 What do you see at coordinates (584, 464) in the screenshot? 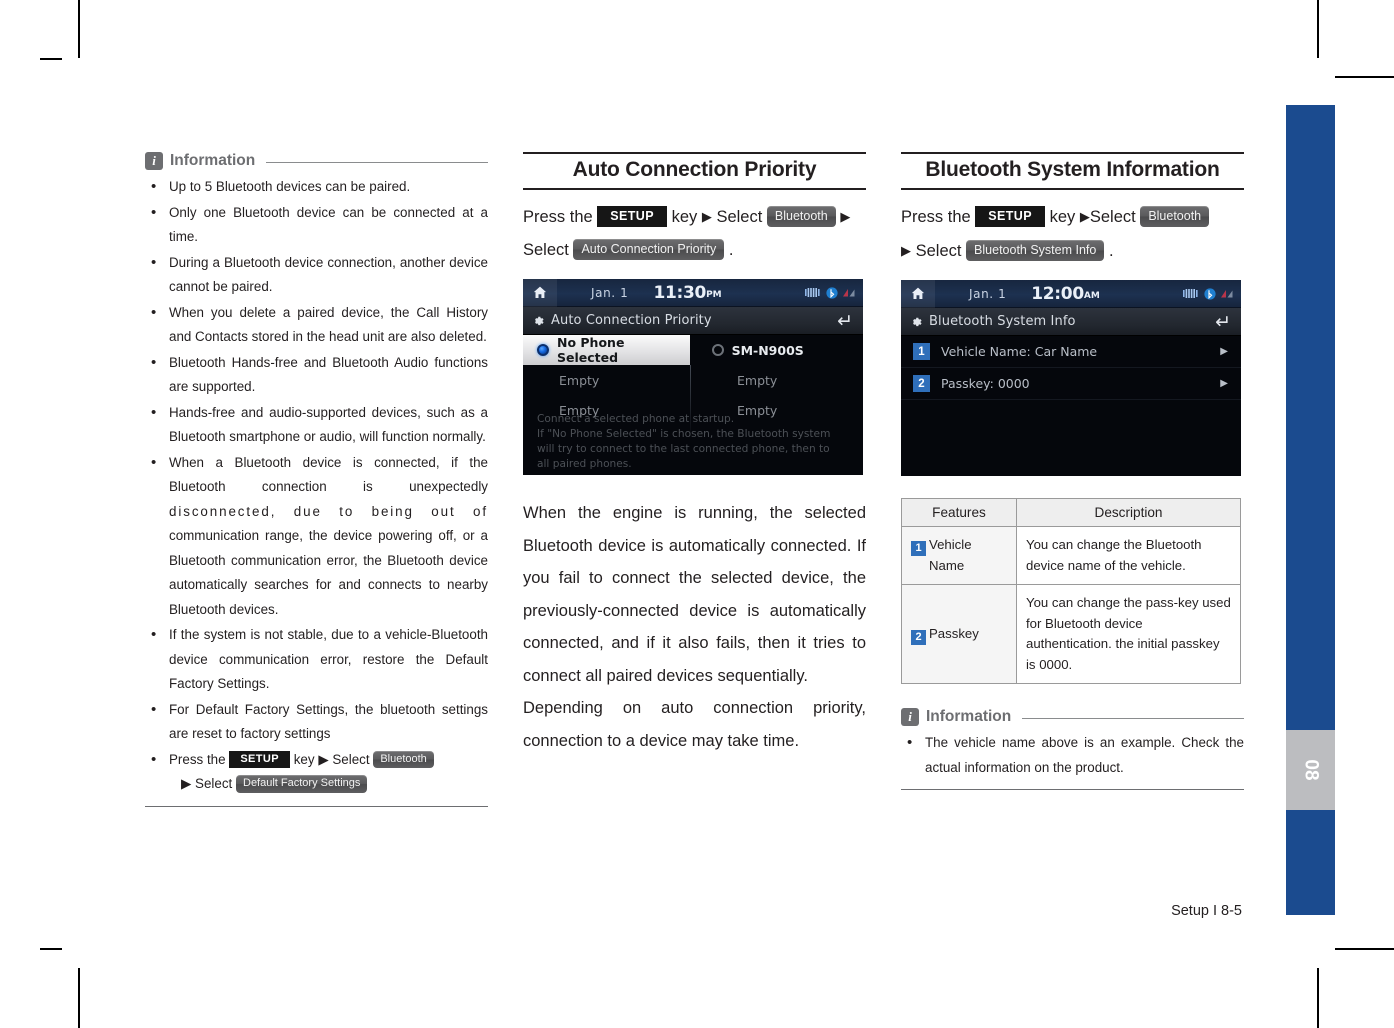
I see `help-line: all paired phones.` at bounding box center [584, 464].